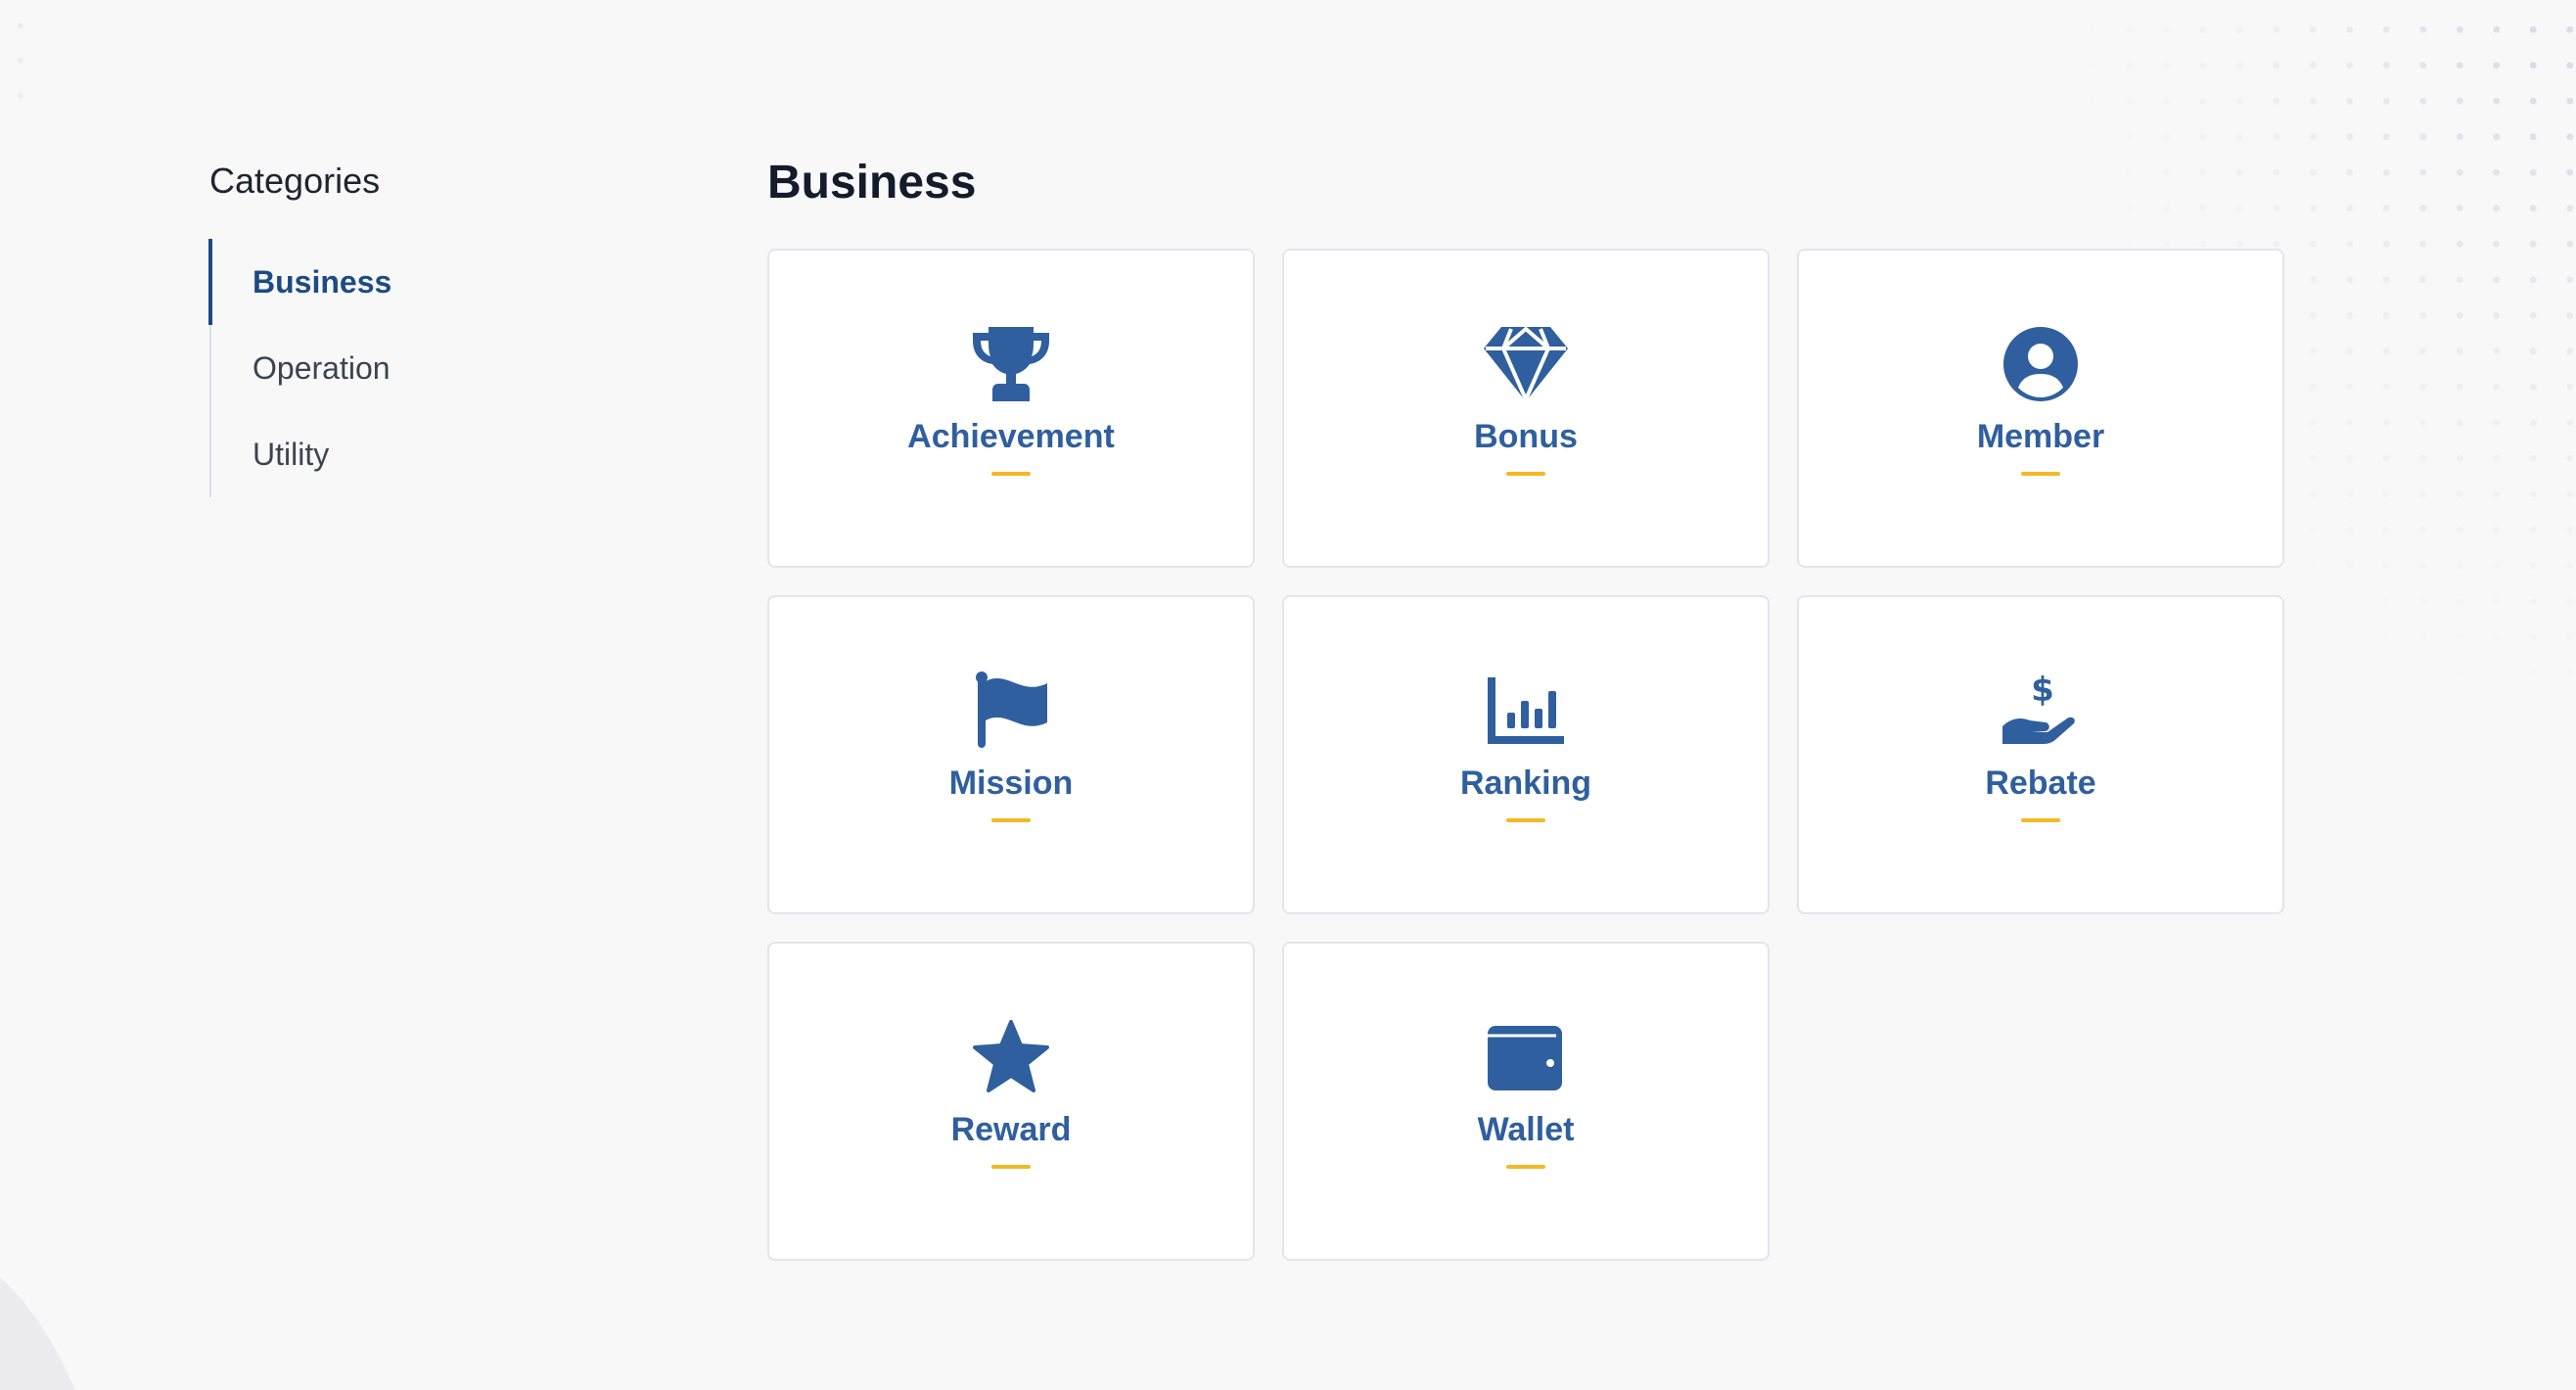  Describe the element at coordinates (1526, 409) in the screenshot. I see `card-bonus: Bonus` at that location.